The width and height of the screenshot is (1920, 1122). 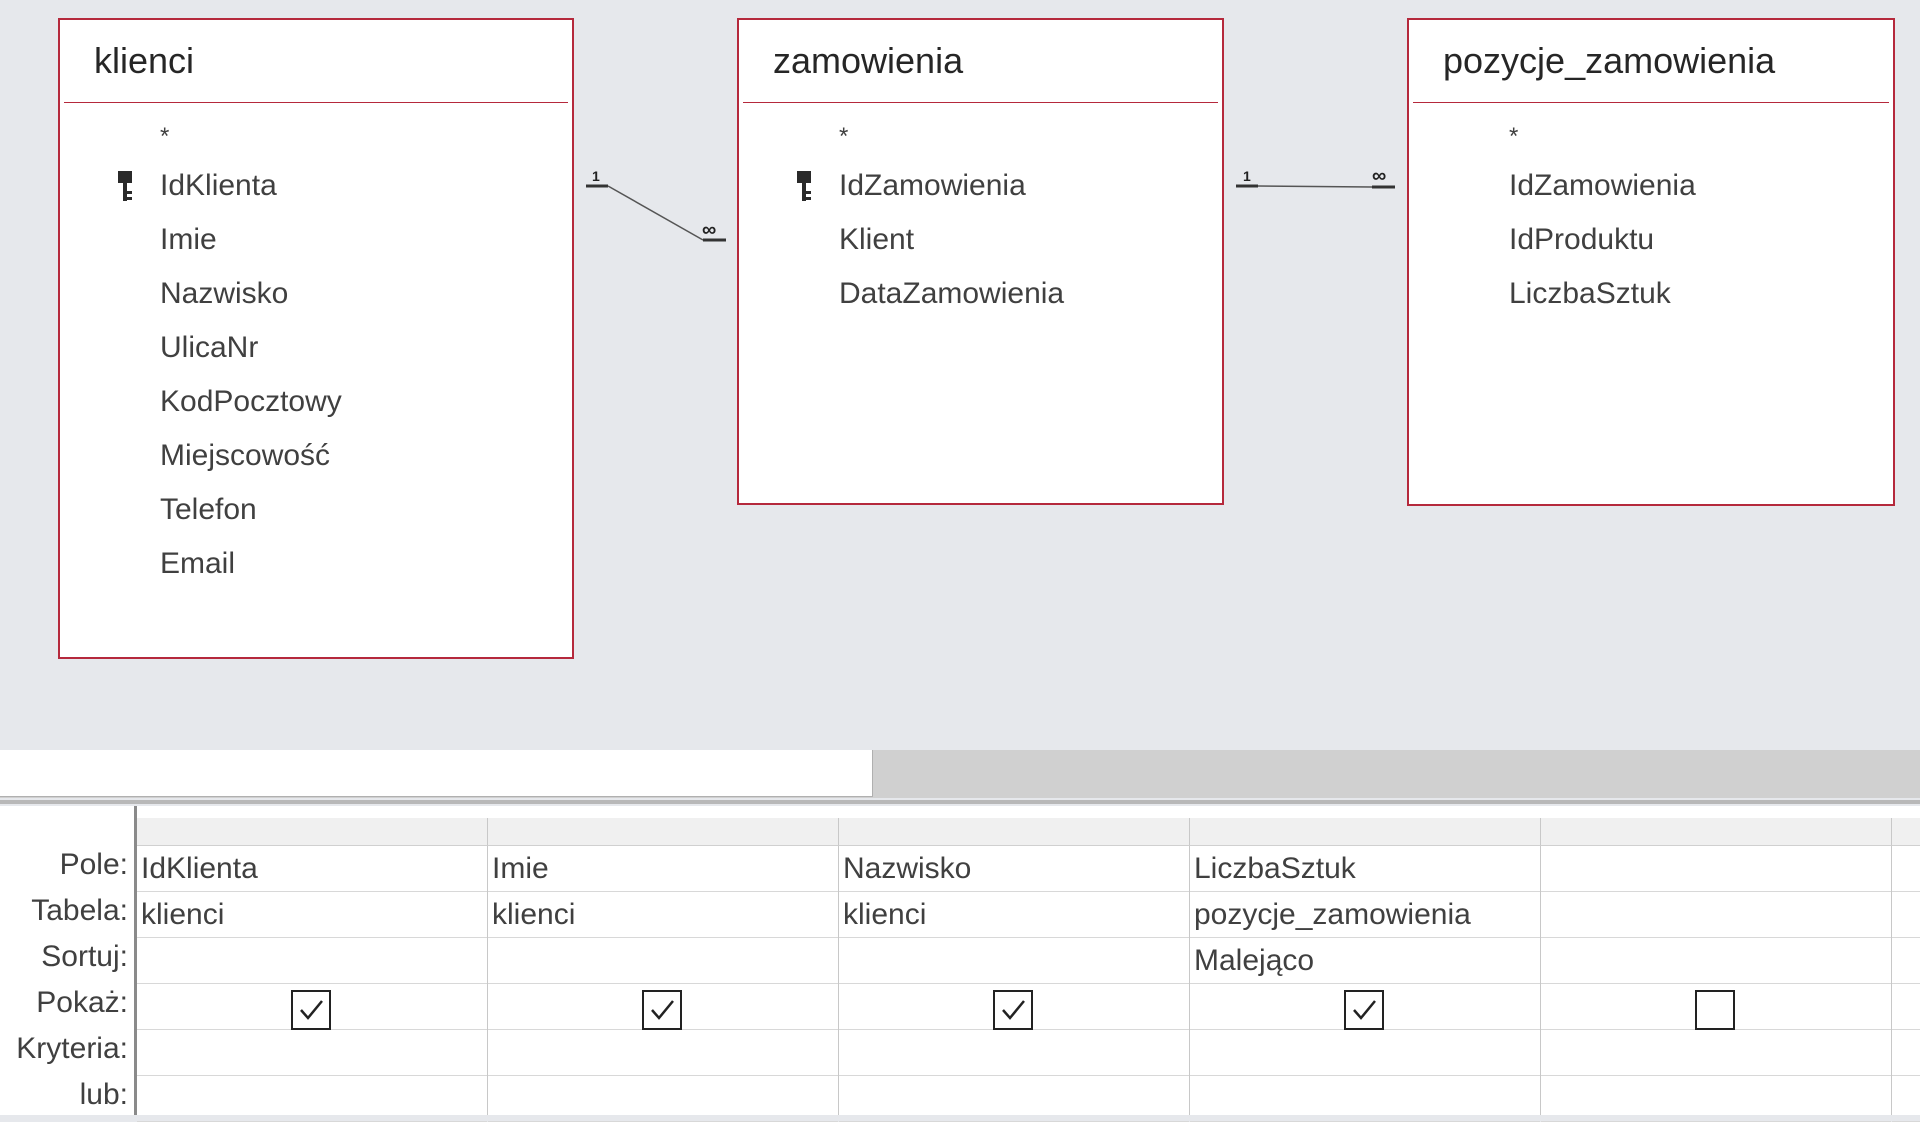 What do you see at coordinates (103, 1094) in the screenshot?
I see `row-label-lub: lub:` at bounding box center [103, 1094].